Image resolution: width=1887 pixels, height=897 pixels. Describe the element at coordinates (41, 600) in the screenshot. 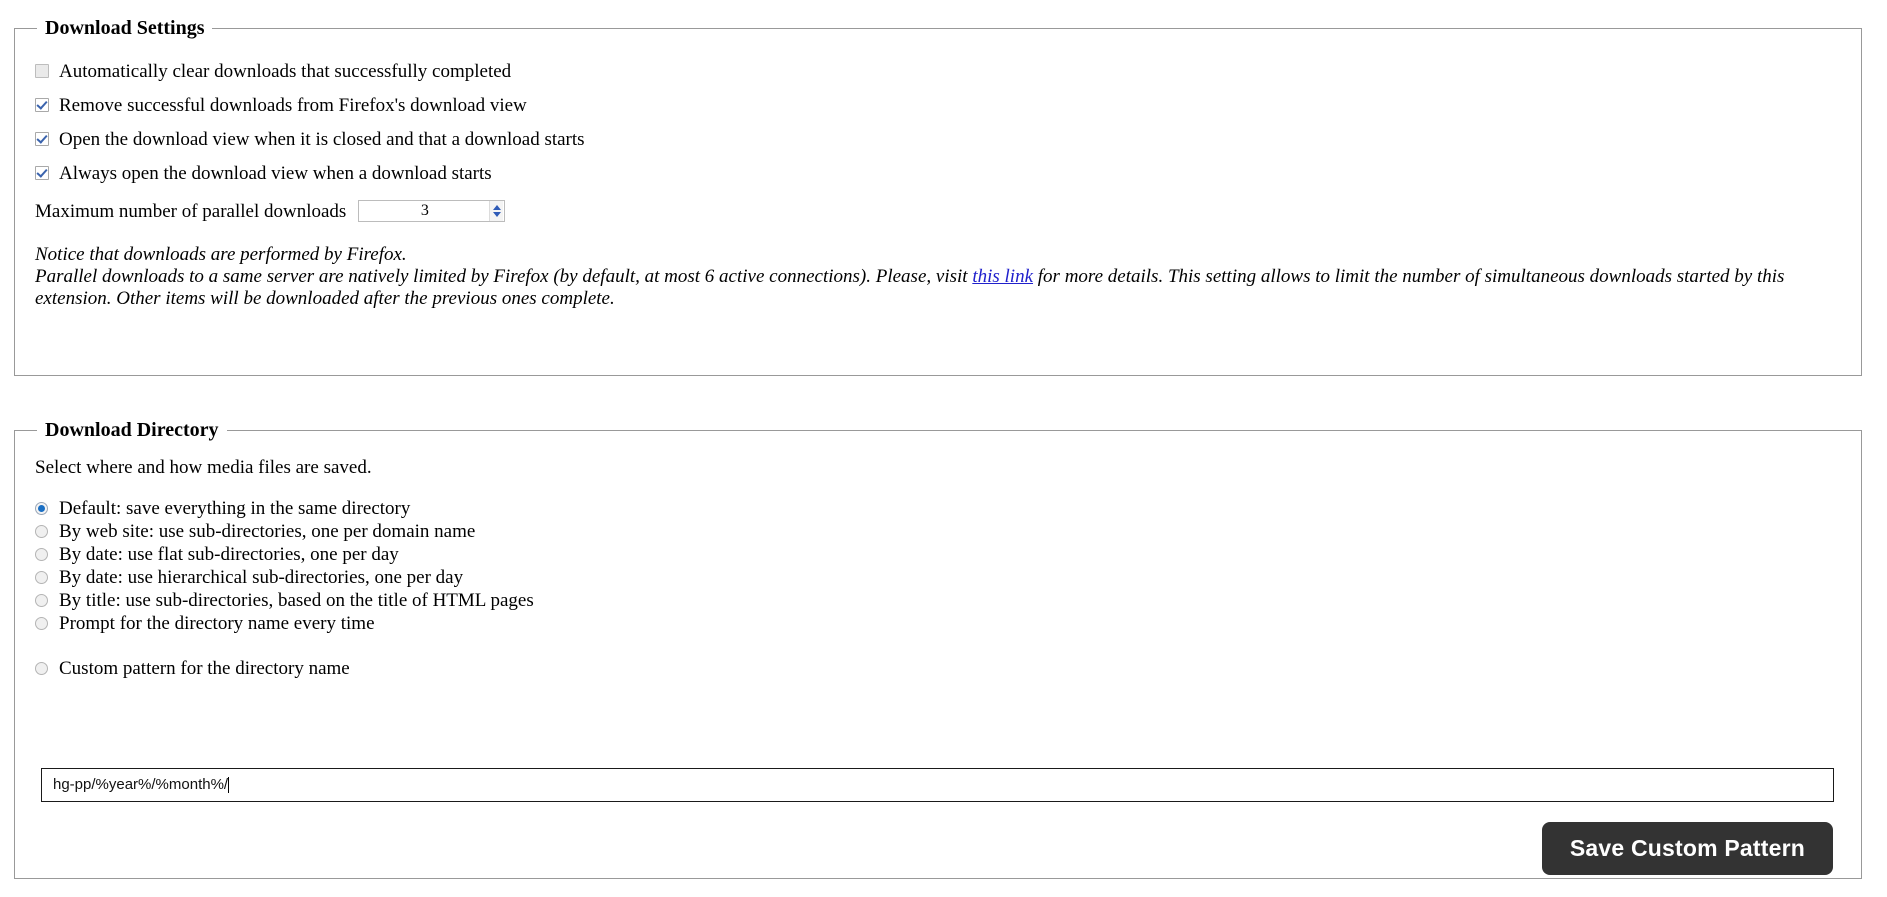

I see `radio-by-title` at that location.